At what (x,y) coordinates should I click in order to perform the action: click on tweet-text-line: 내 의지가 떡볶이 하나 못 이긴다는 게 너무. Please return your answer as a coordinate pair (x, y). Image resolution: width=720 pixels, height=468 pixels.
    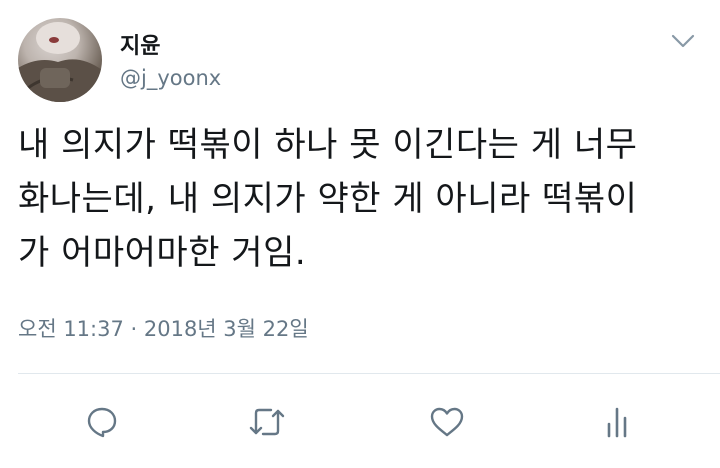
    Looking at the image, I should click on (328, 145).